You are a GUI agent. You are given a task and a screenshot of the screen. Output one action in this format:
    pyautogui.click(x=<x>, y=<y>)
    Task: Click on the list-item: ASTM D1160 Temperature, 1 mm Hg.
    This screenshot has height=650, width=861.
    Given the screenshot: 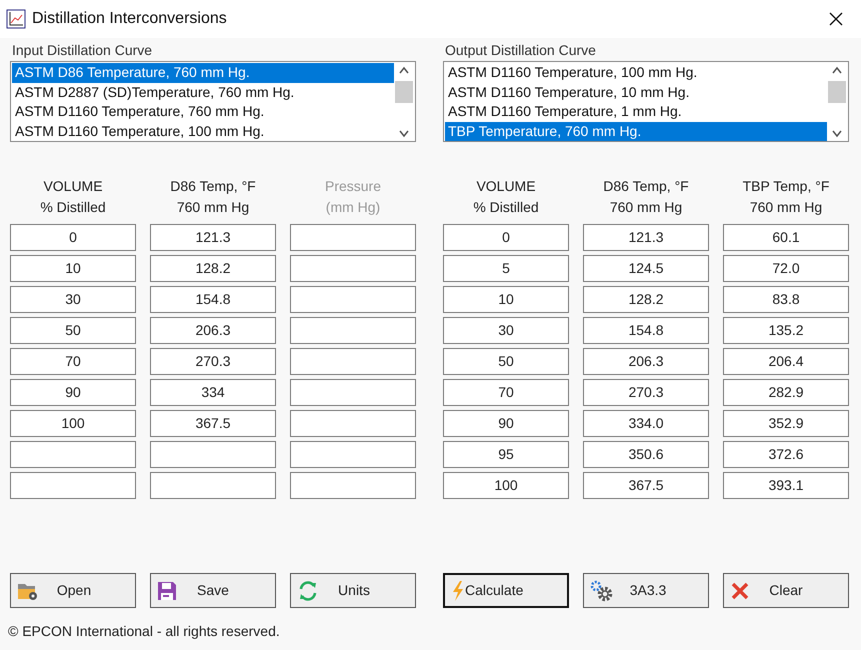 What is the action you would take?
    pyautogui.click(x=636, y=112)
    